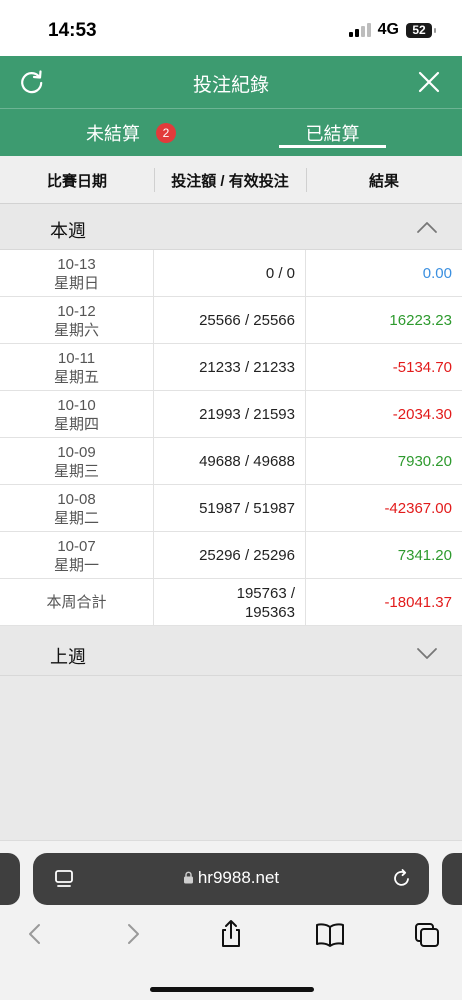  Describe the element at coordinates (330, 934) in the screenshot. I see `bookmarks-icon` at that location.